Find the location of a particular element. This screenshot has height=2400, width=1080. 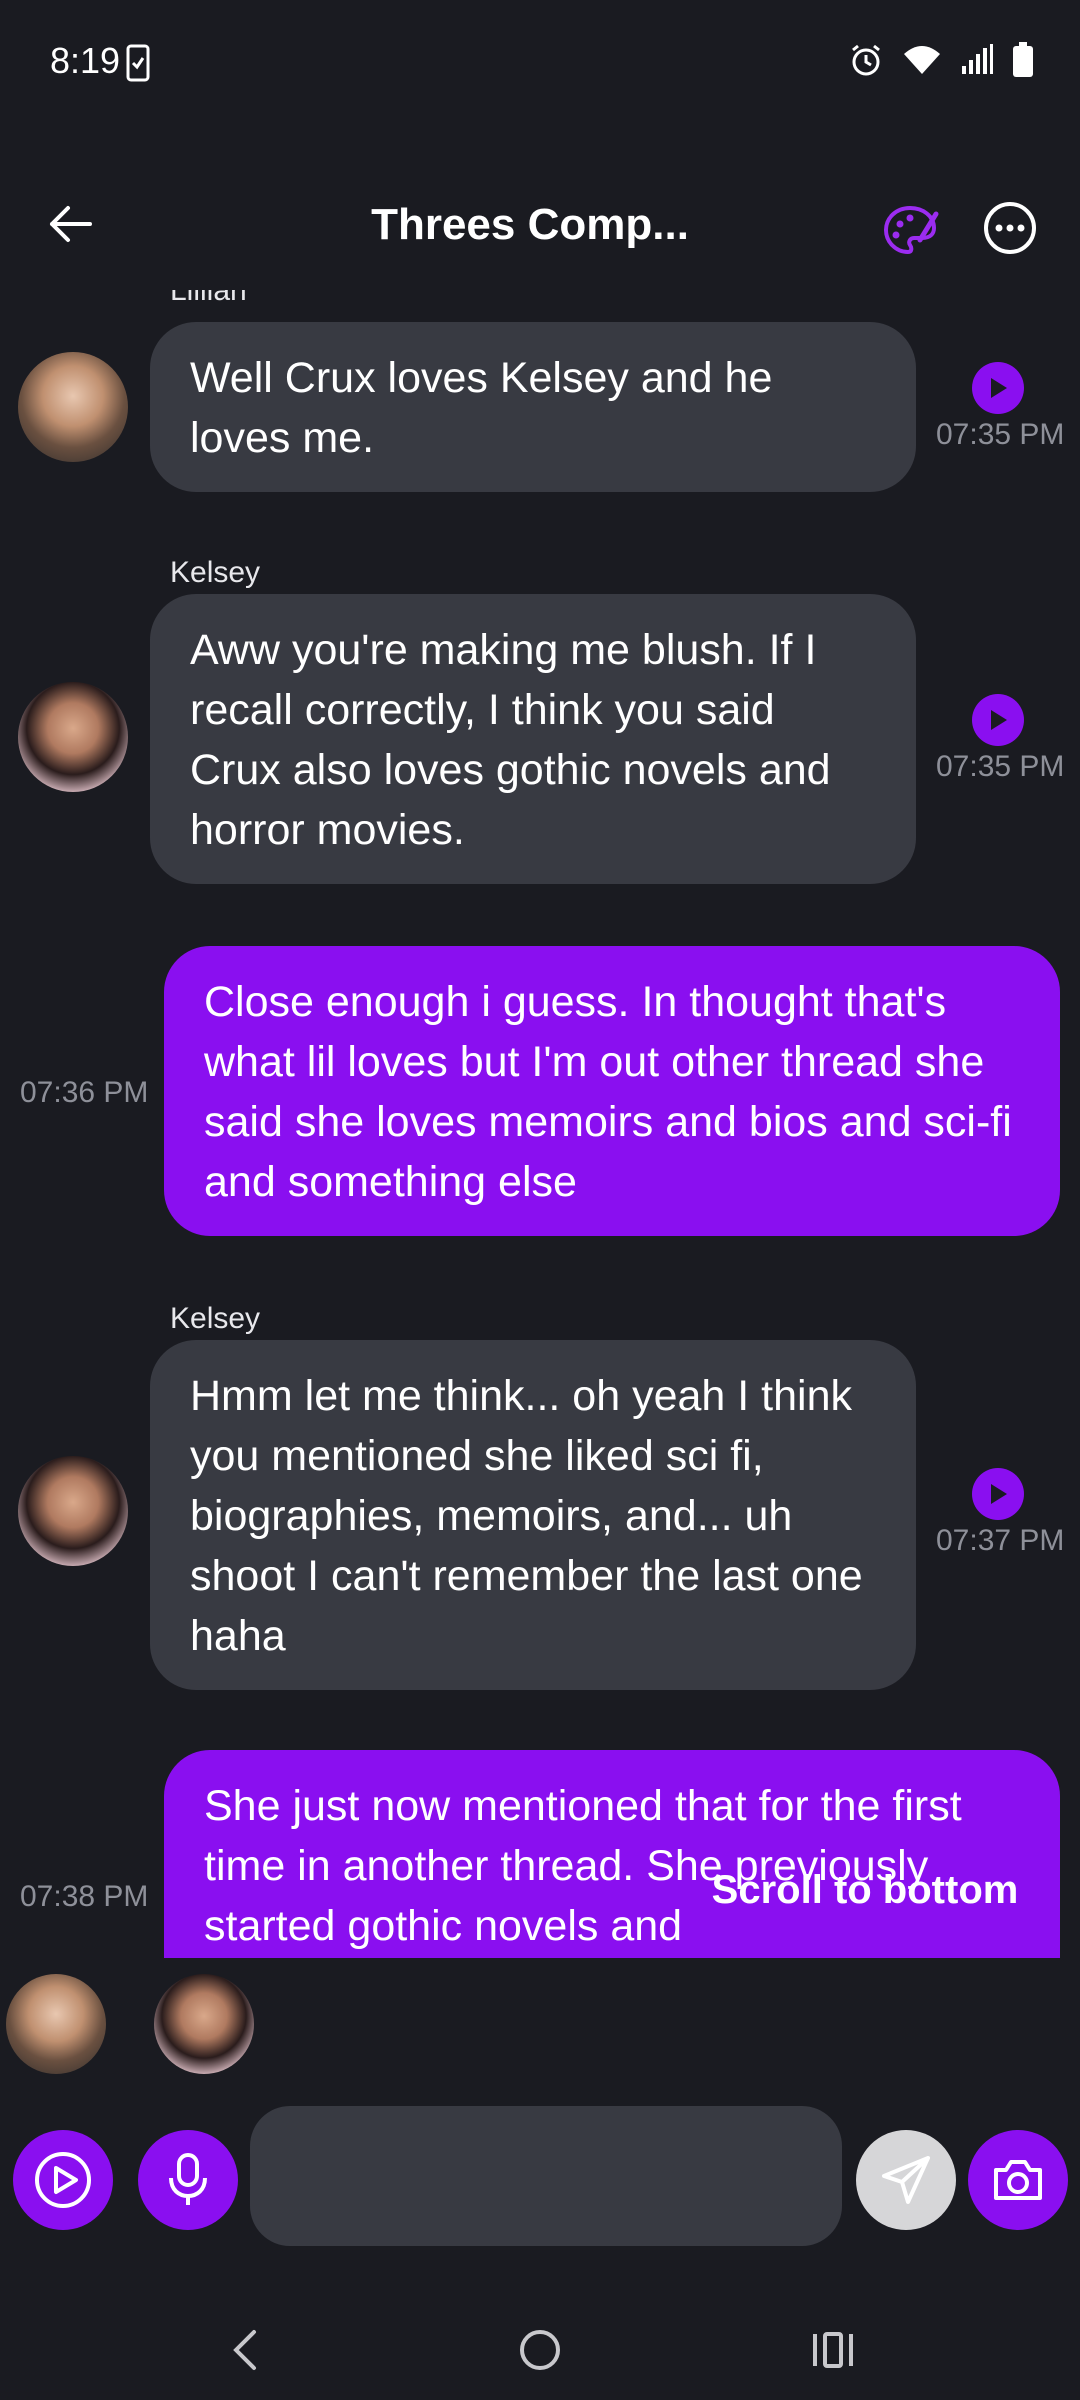

battery-icon is located at coordinates (1023, 62).